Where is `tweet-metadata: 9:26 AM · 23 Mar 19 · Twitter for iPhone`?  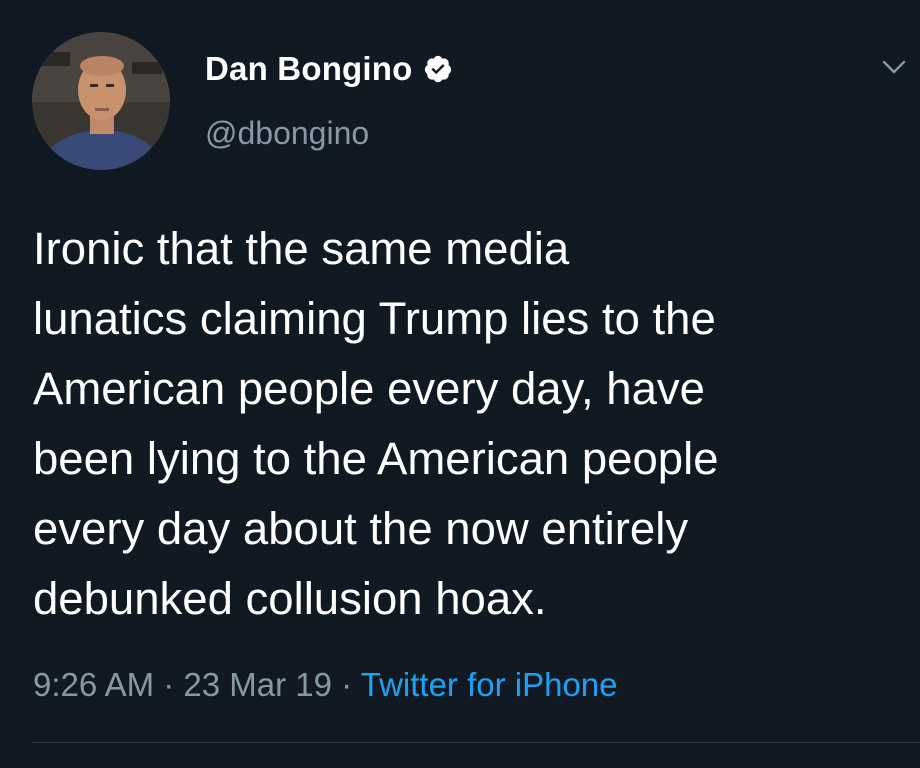
tweet-metadata: 9:26 AM · 23 Mar 19 · Twitter for iPhone is located at coordinates (325, 685).